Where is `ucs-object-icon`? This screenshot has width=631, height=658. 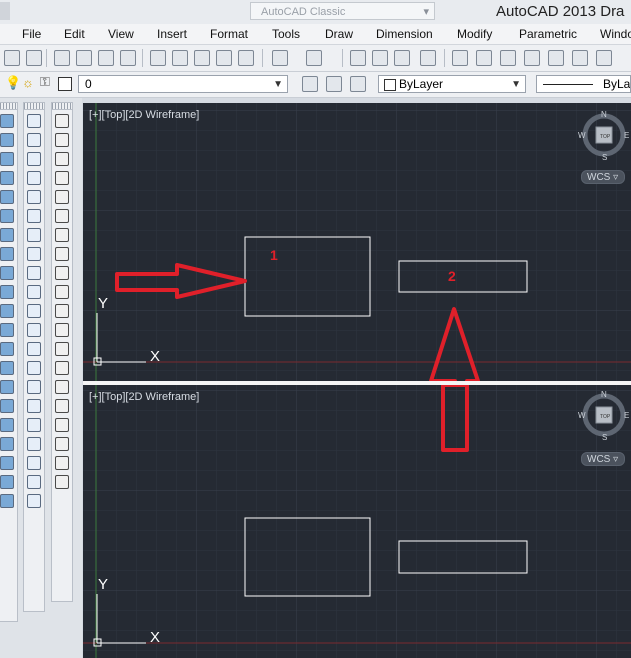 ucs-object-icon is located at coordinates (34, 425).